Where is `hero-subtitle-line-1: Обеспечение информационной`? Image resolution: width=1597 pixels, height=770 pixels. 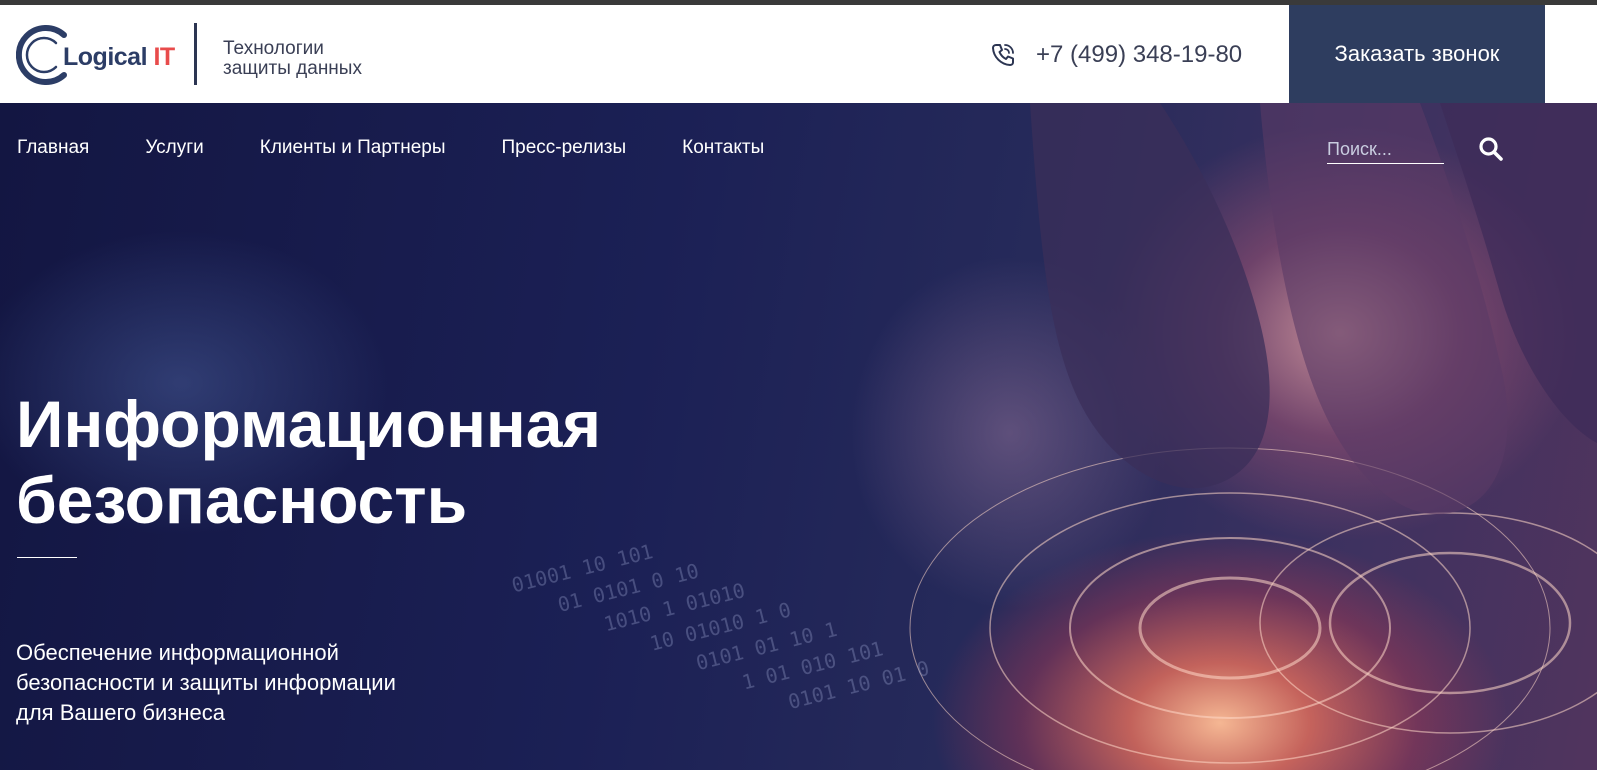 hero-subtitle-line-1: Обеспечение информационной is located at coordinates (177, 652).